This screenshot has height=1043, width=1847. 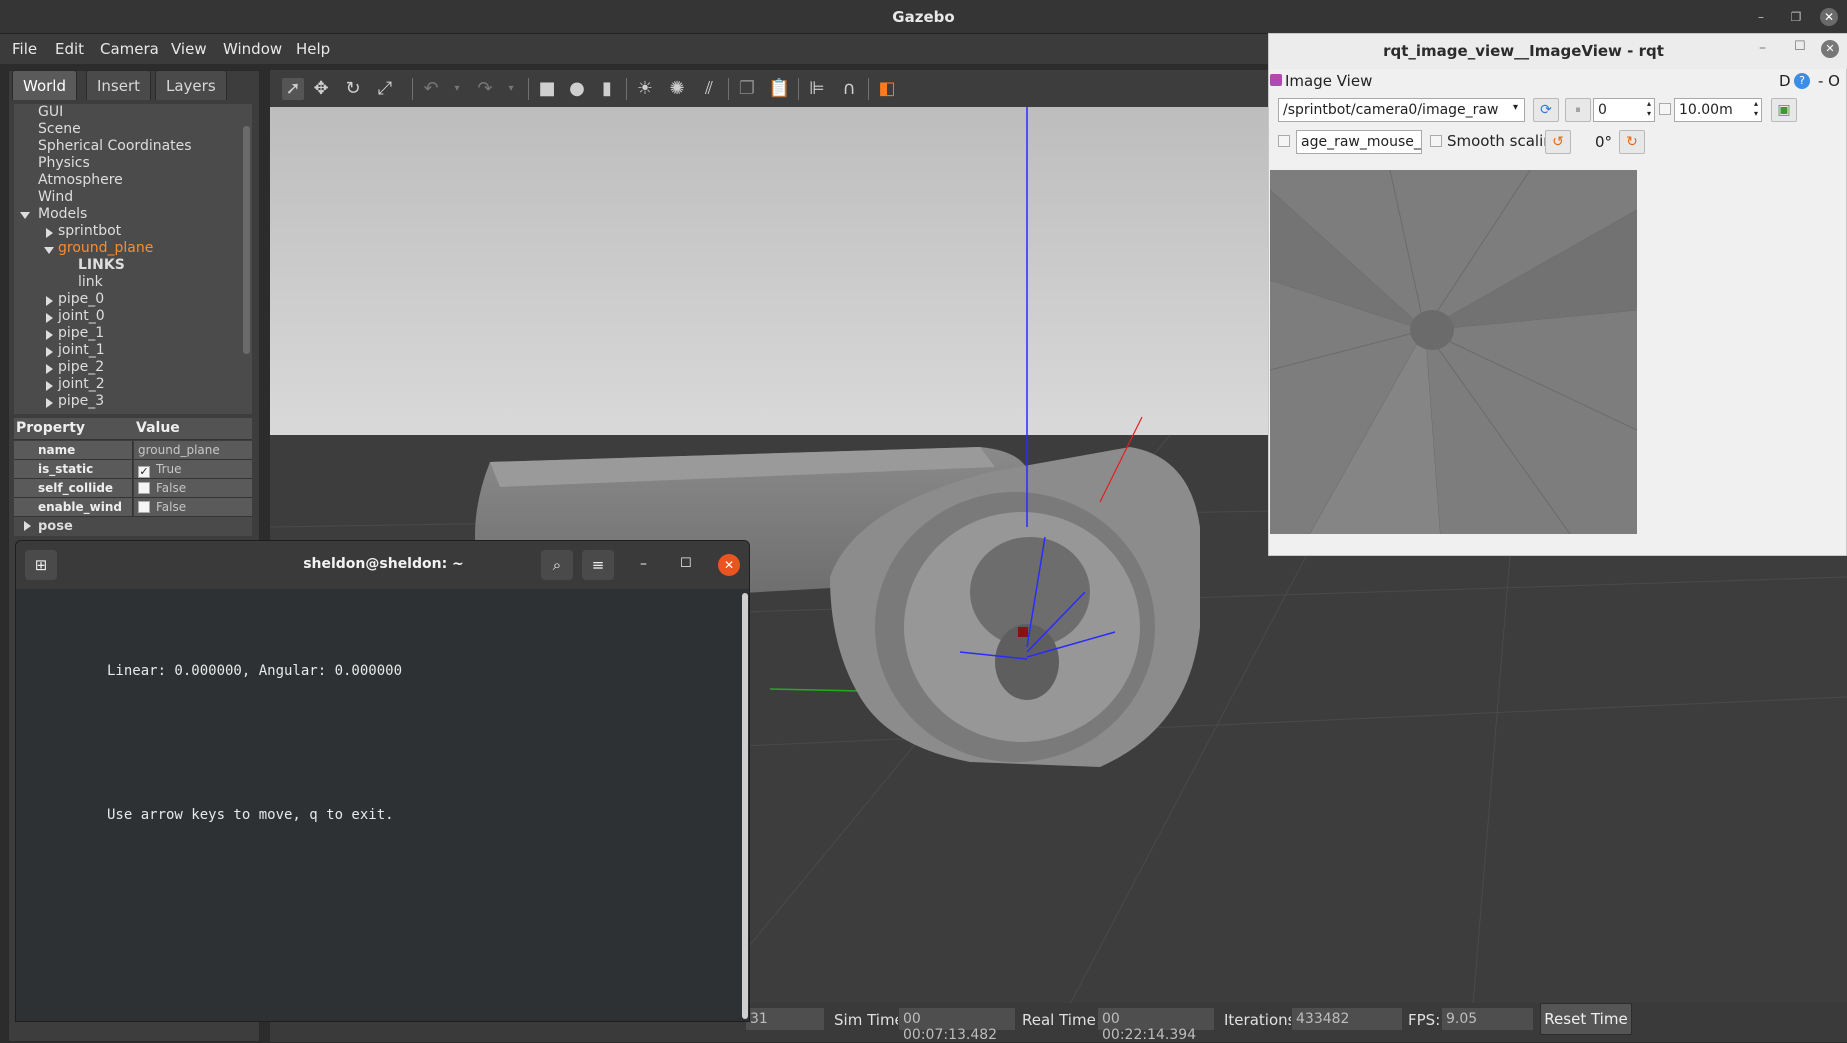 What do you see at coordinates (90, 282) in the screenshot?
I see `tree-item-link: link` at bounding box center [90, 282].